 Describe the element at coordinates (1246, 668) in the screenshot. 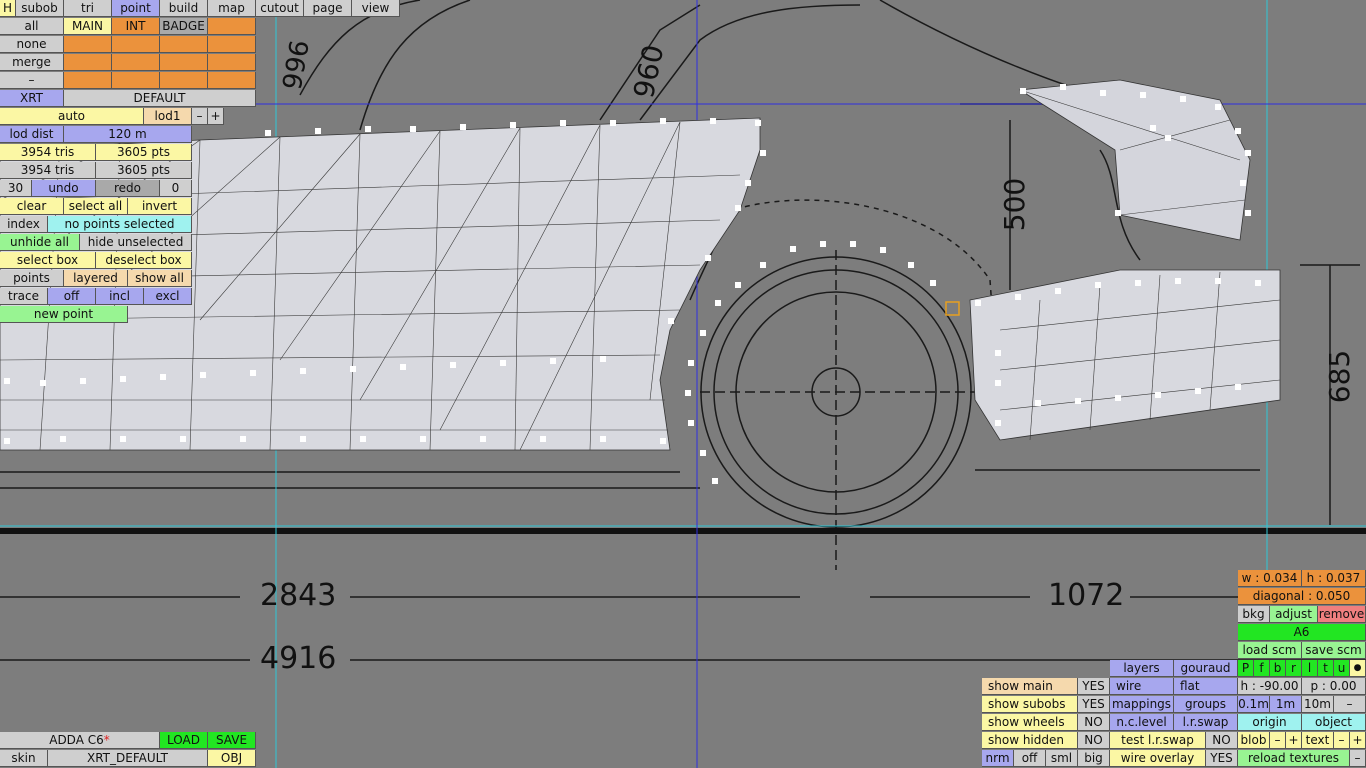

I see `view-p-button: P` at that location.